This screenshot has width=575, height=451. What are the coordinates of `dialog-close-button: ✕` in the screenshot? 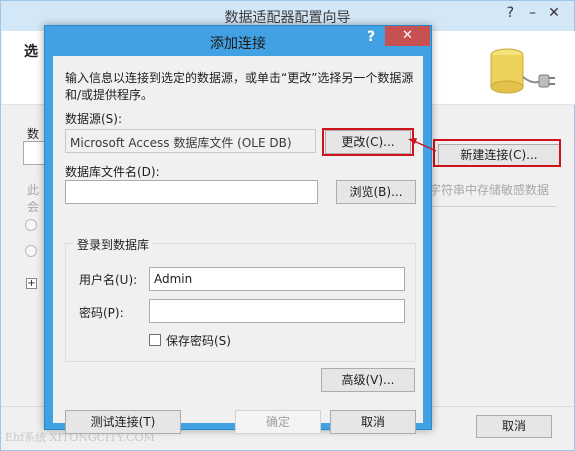 It's located at (407, 36).